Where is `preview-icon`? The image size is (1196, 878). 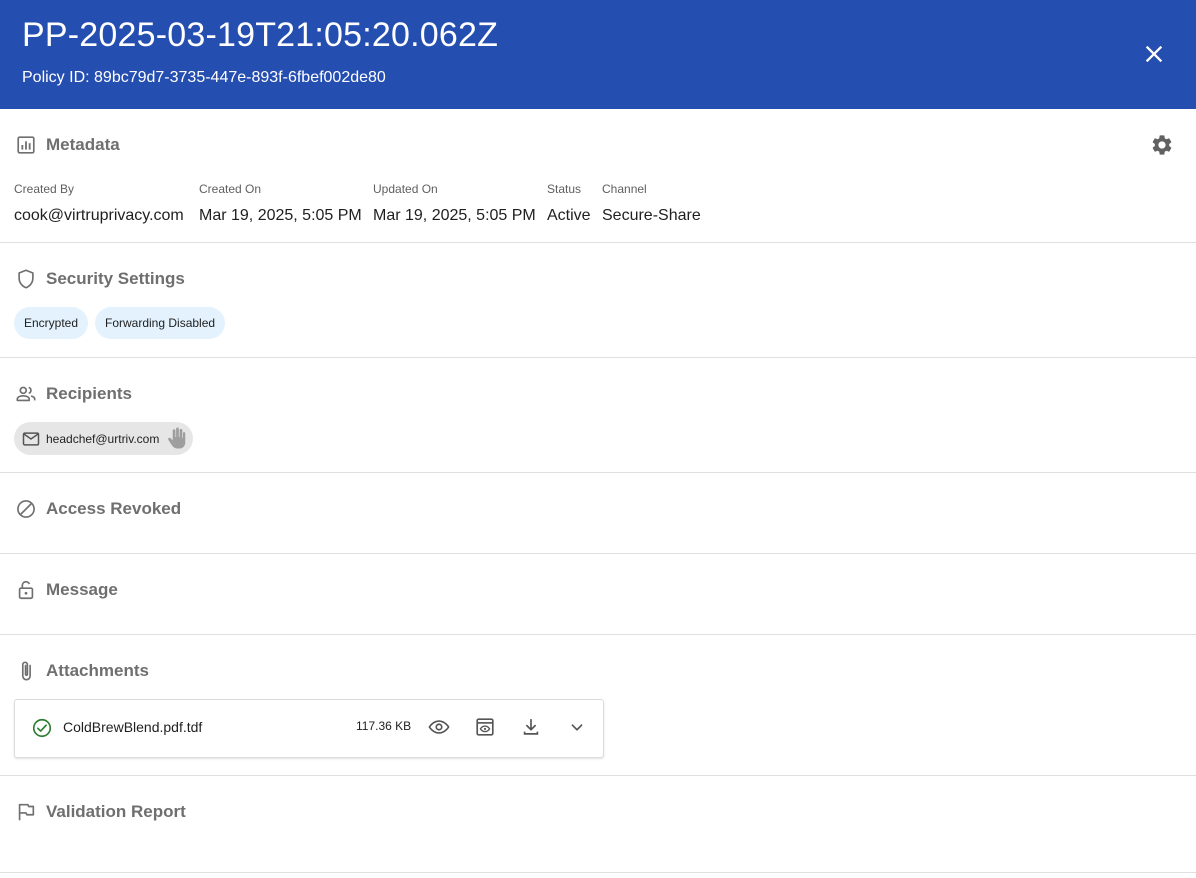 preview-icon is located at coordinates (485, 727).